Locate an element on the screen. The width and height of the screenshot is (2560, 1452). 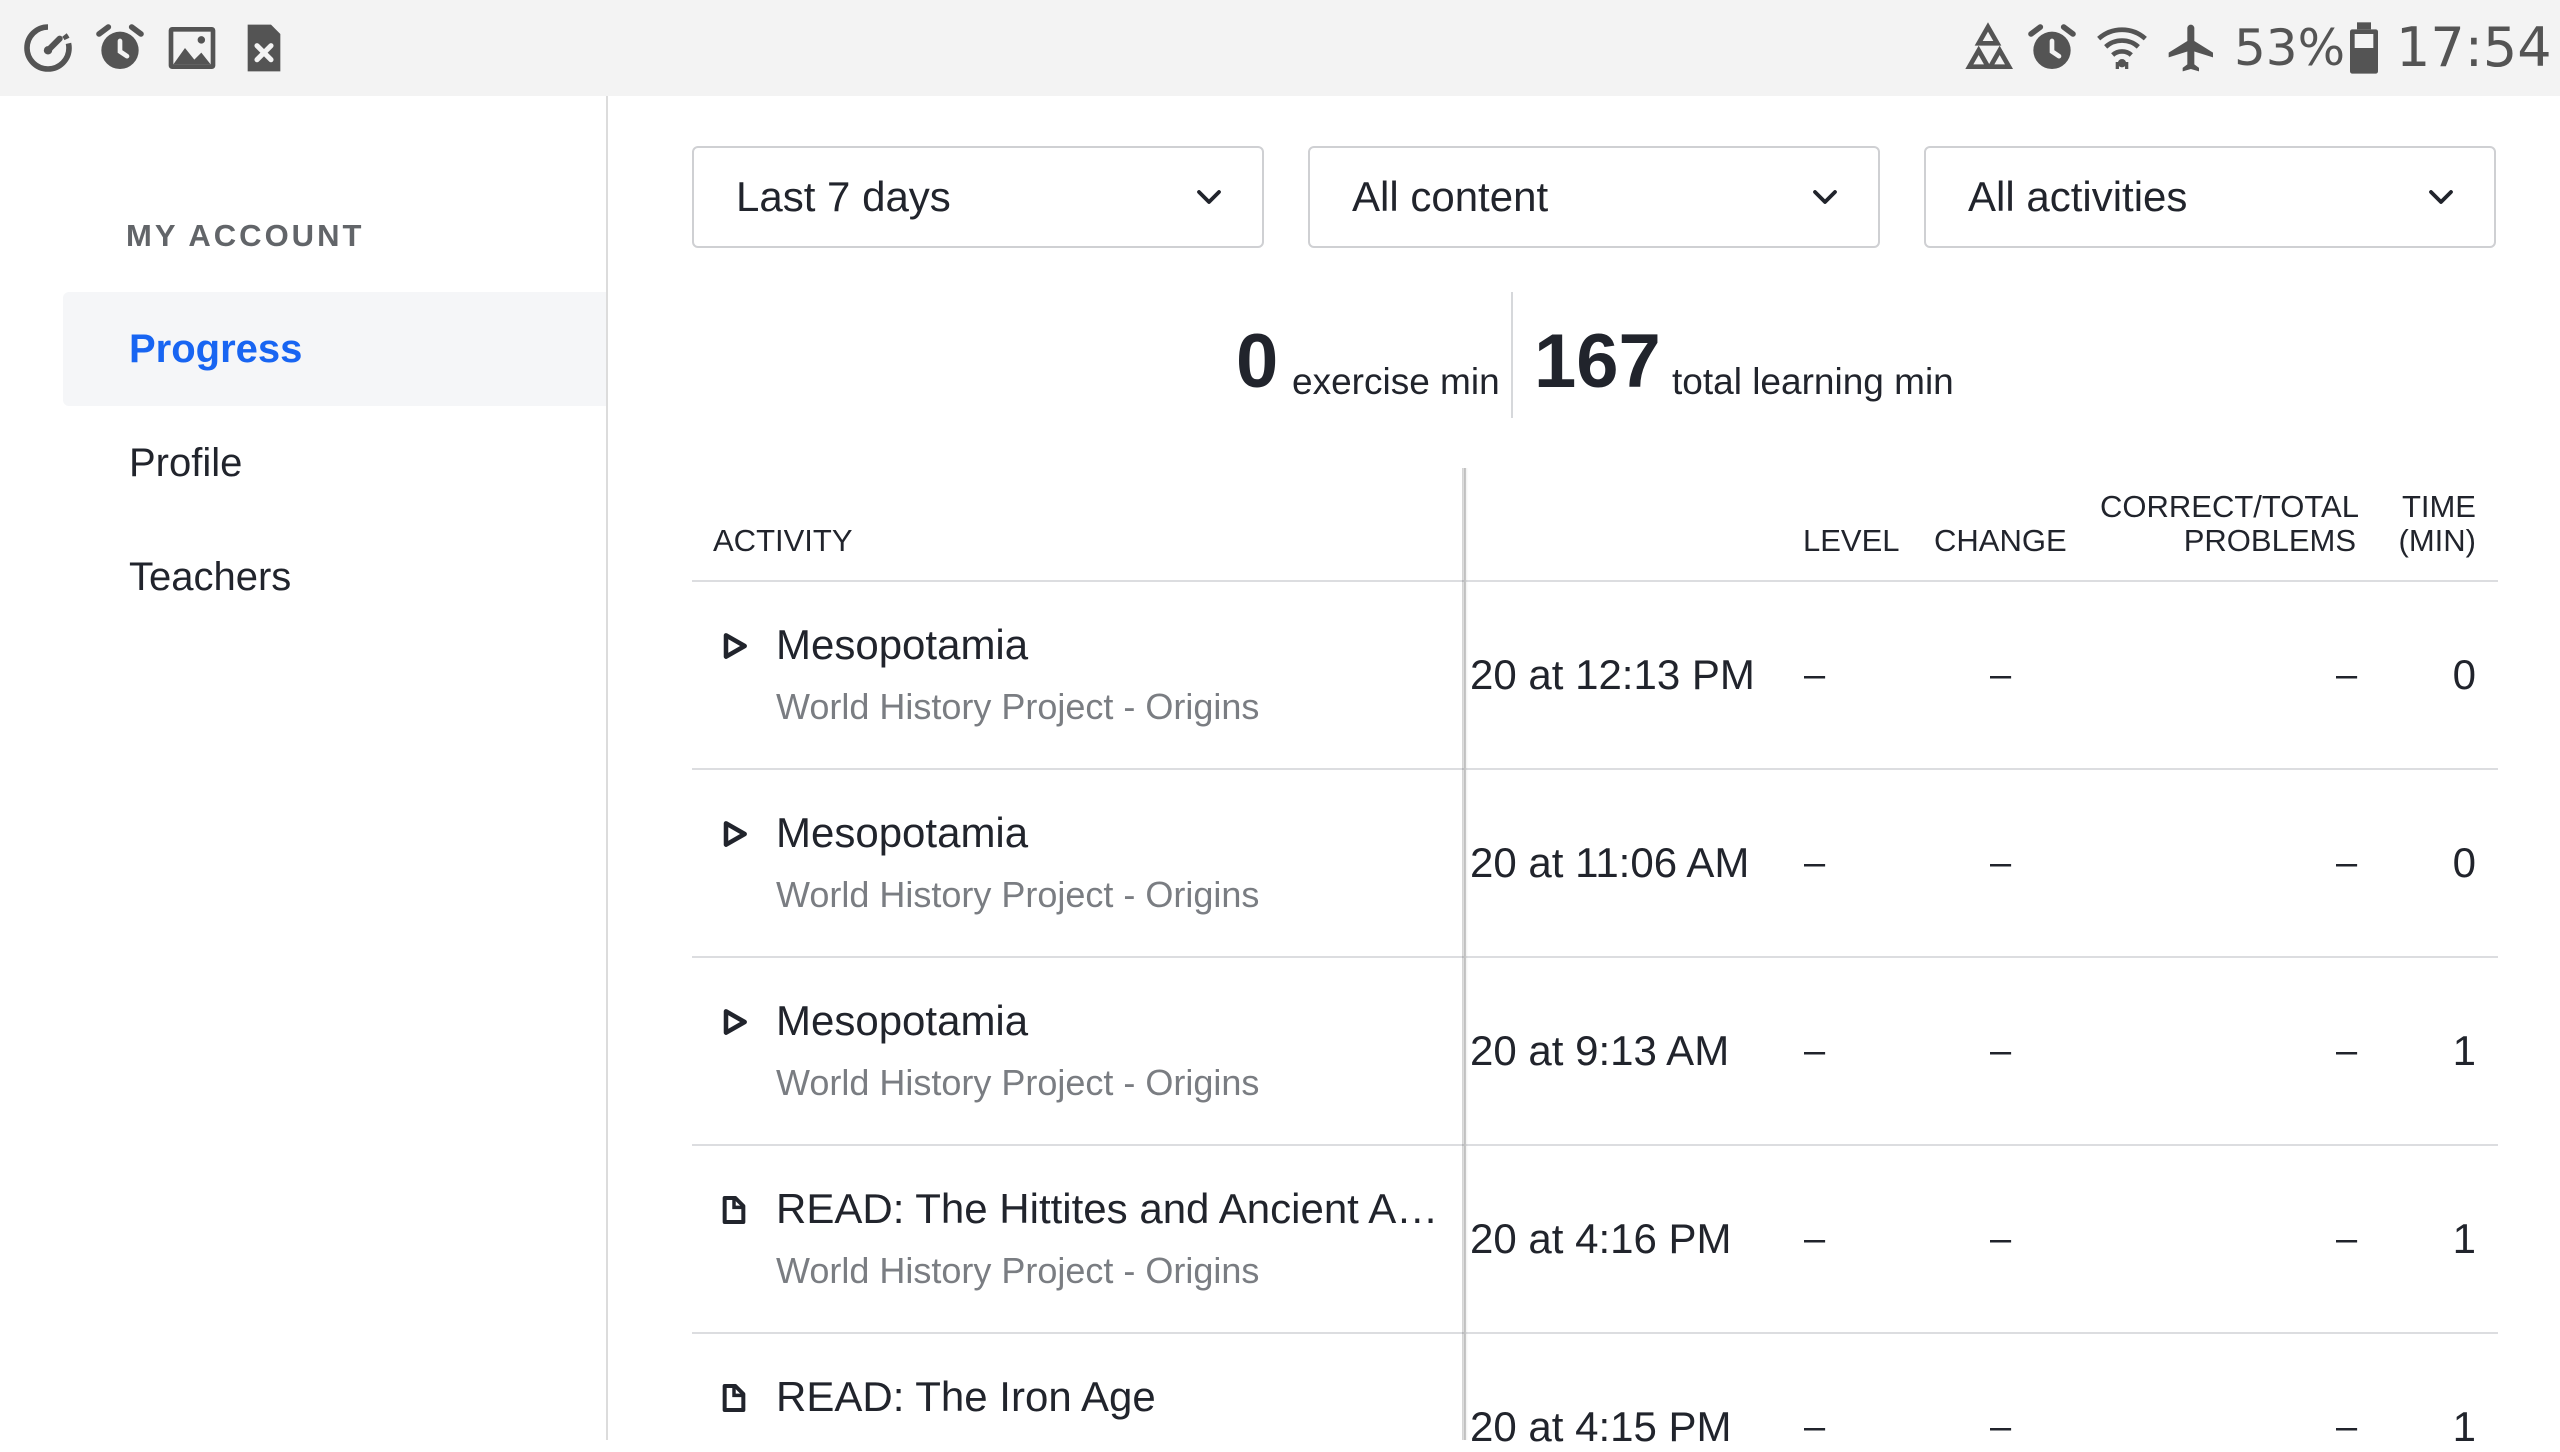
activities-dropdown: All activities is located at coordinates (2210, 197).